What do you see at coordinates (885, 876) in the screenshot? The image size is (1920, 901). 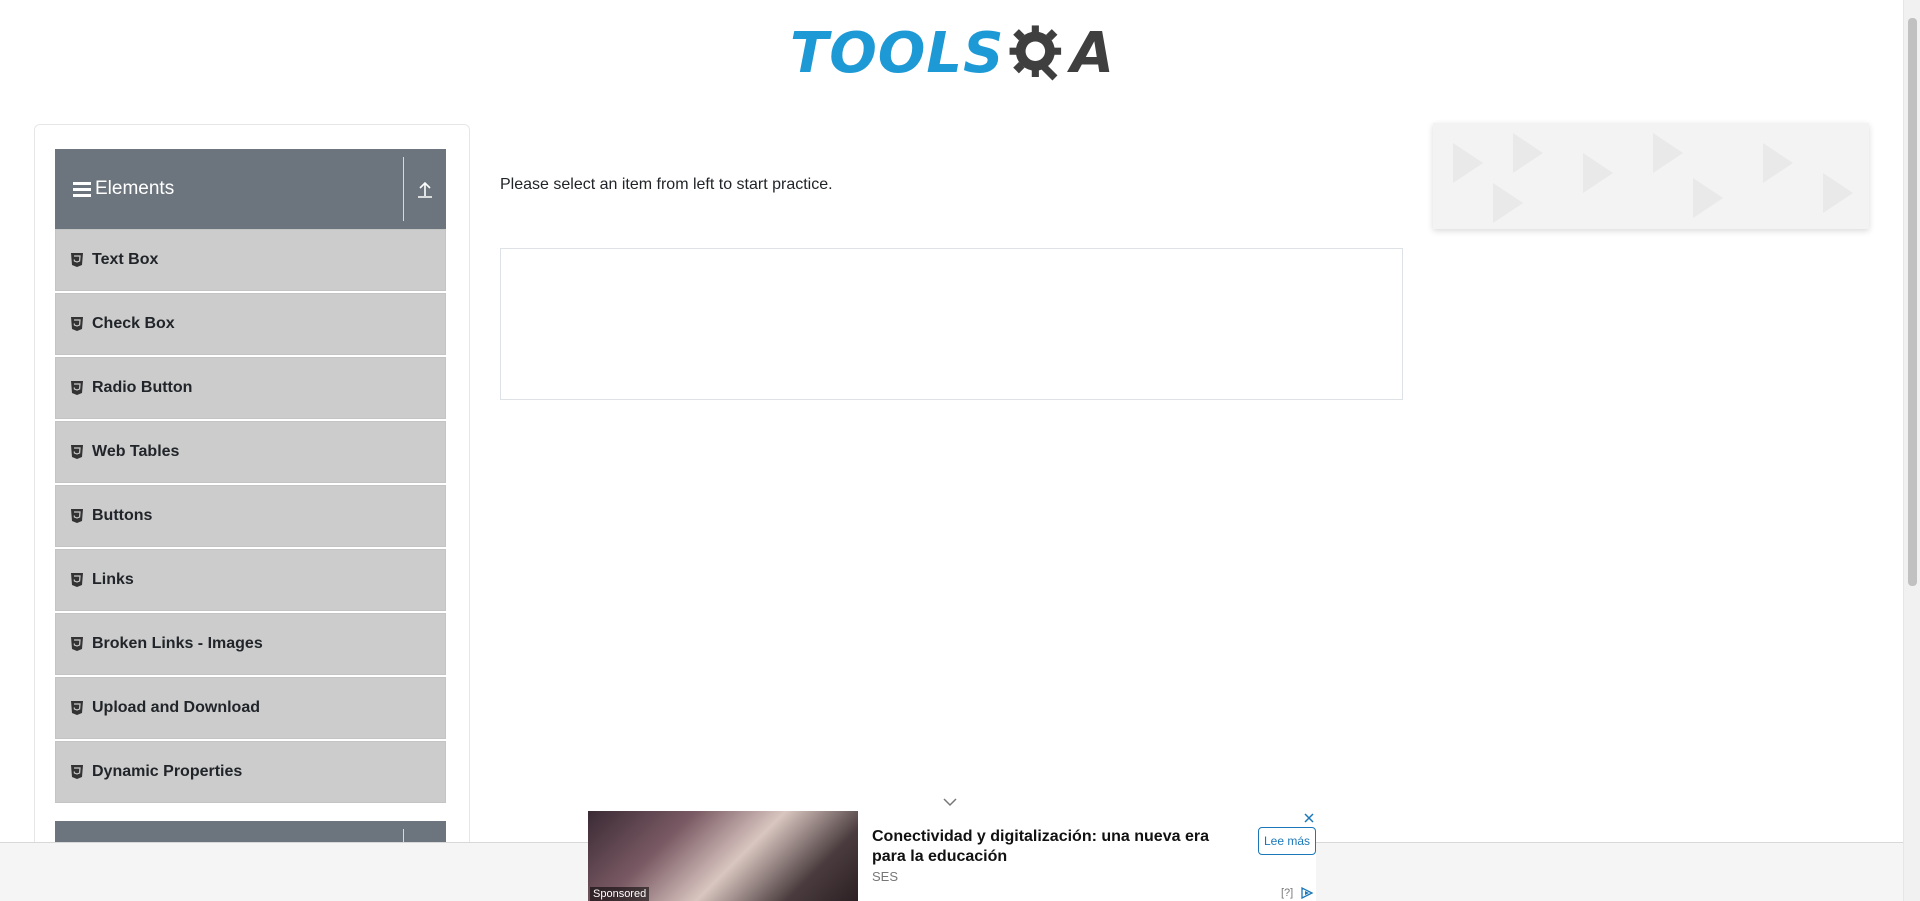 I see `ad-advertiser: SES` at bounding box center [885, 876].